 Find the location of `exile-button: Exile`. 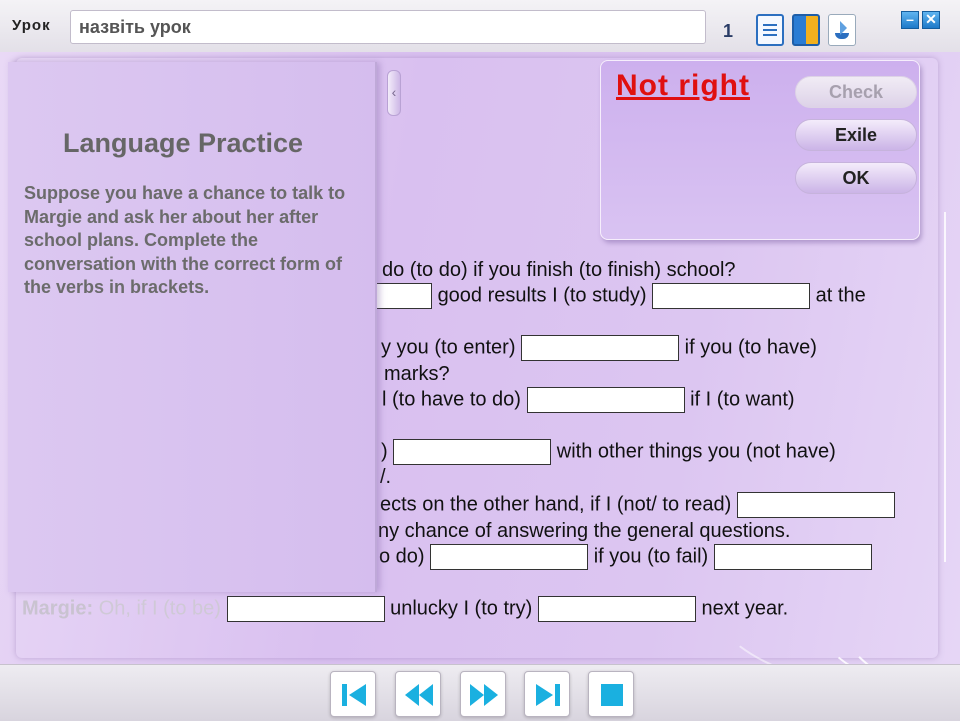

exile-button: Exile is located at coordinates (856, 135).